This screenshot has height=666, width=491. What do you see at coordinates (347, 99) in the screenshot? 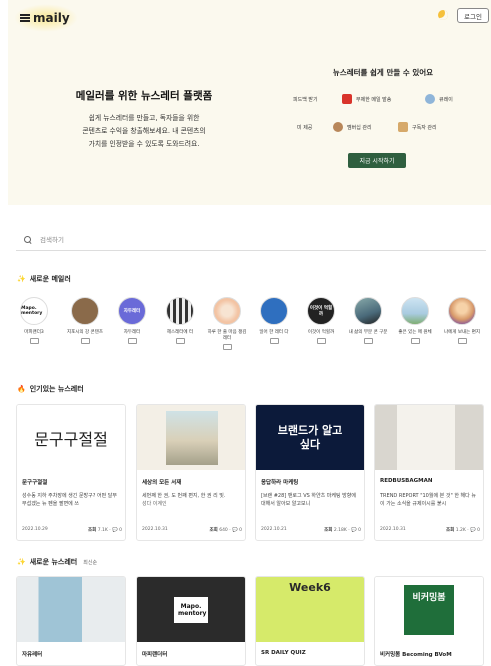
I see `mail-icon` at bounding box center [347, 99].